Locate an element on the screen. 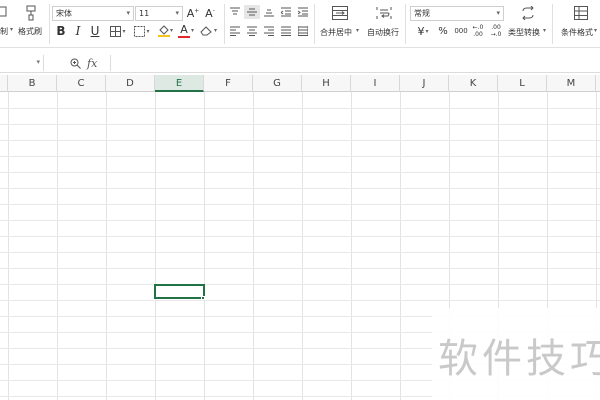 The image size is (600, 400). thousands-separator-button: 000 is located at coordinates (461, 31).